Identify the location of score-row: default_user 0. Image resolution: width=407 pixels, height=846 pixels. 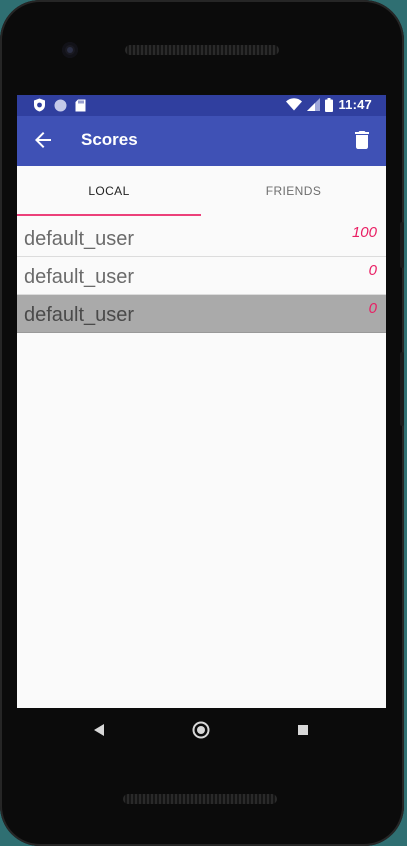
(201, 276).